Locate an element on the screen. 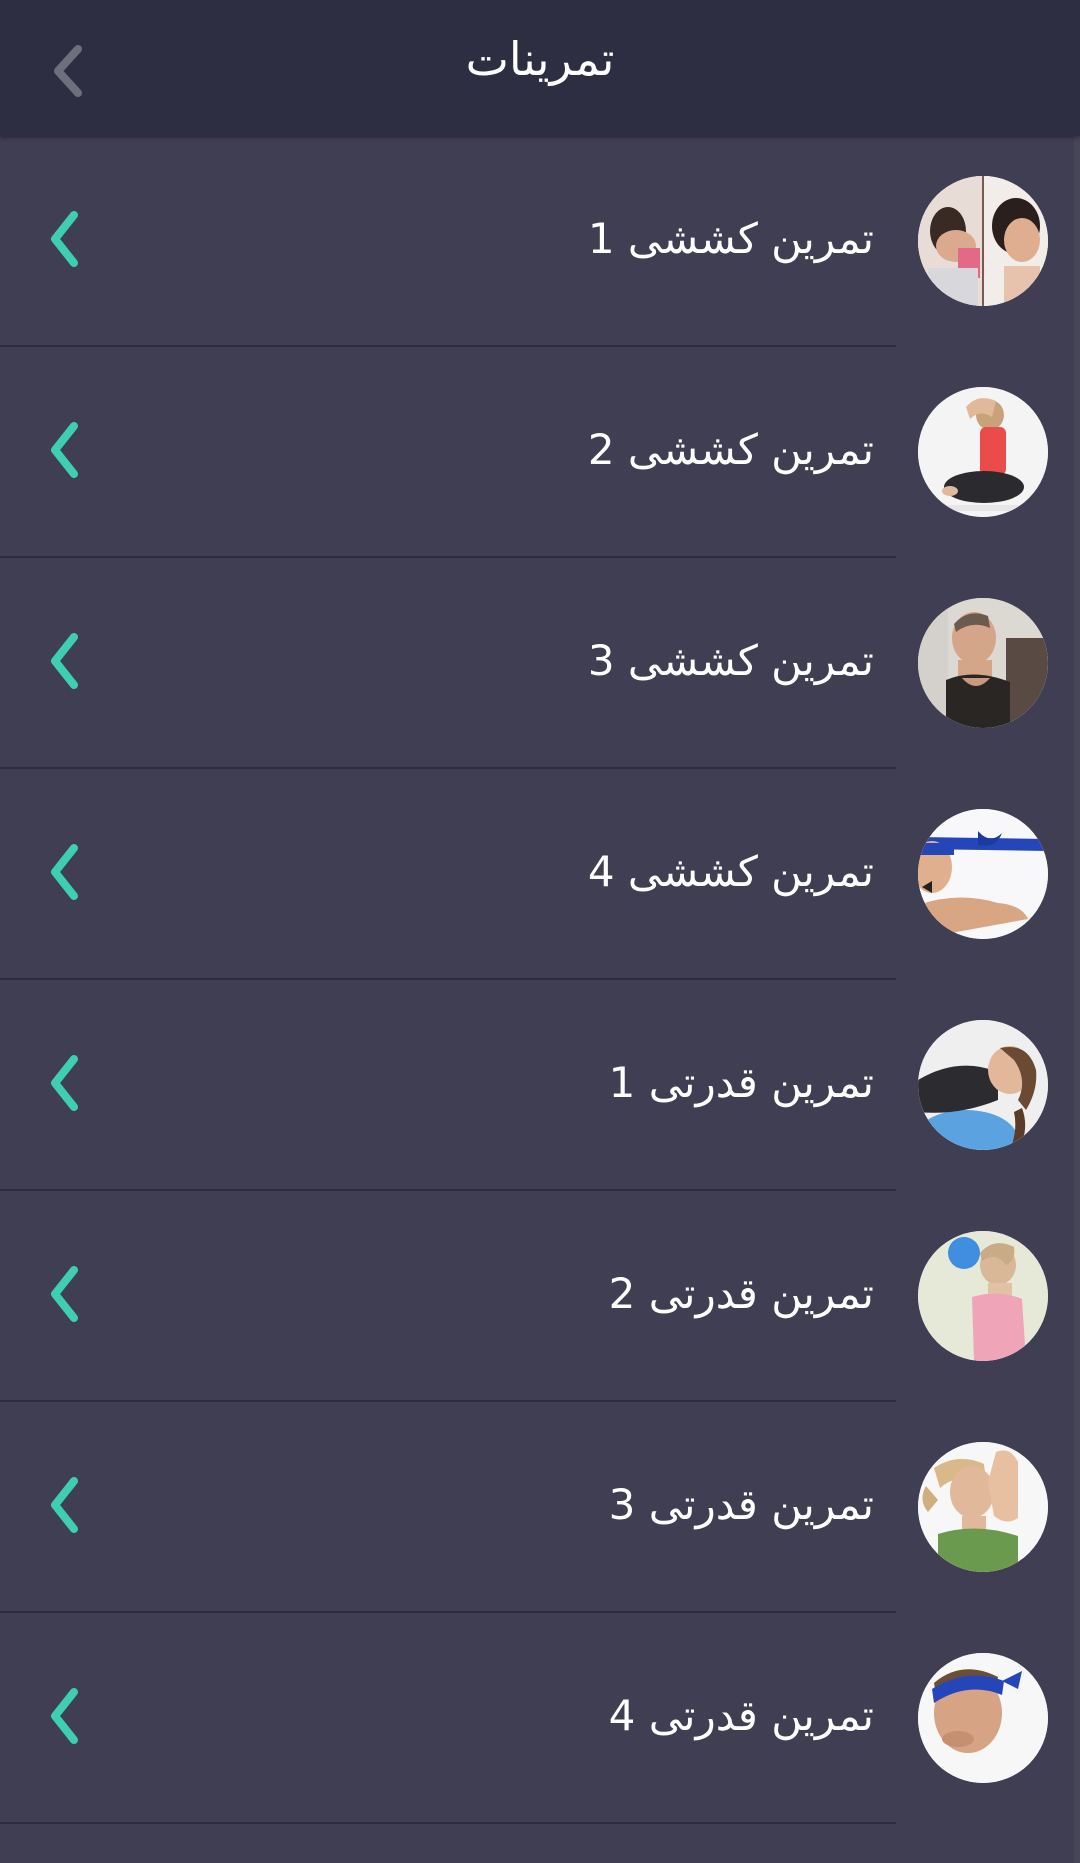 This screenshot has width=1080, height=1863. list-item: تمرین قدرتی 4 is located at coordinates (540, 1718).